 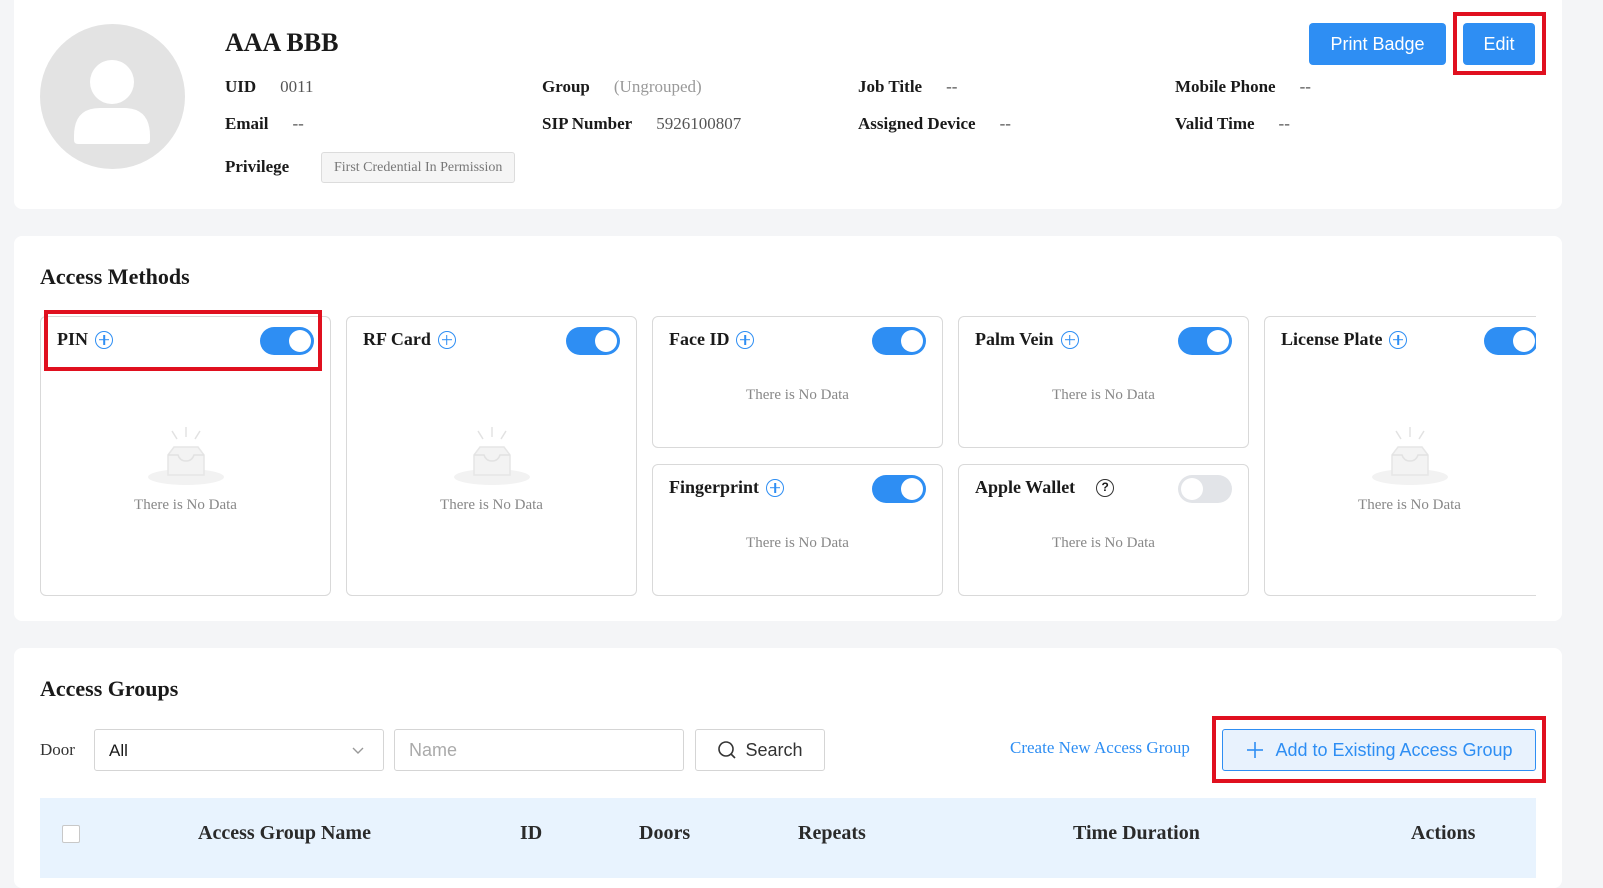 I want to click on select-all-checkbox, so click(x=71, y=834).